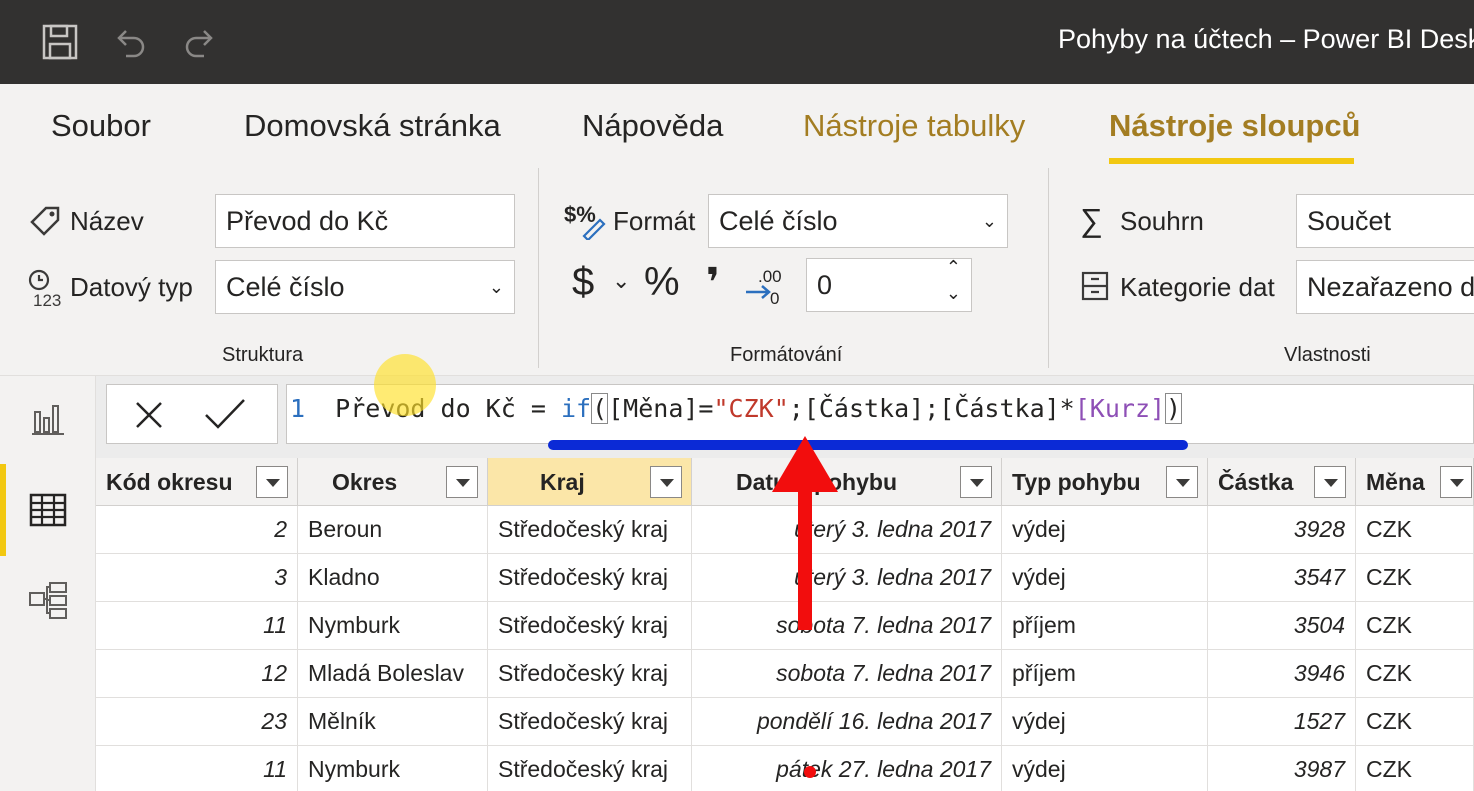 This screenshot has height=791, width=1474. I want to click on column-header-label: Typ pohybu, so click(1076, 482).